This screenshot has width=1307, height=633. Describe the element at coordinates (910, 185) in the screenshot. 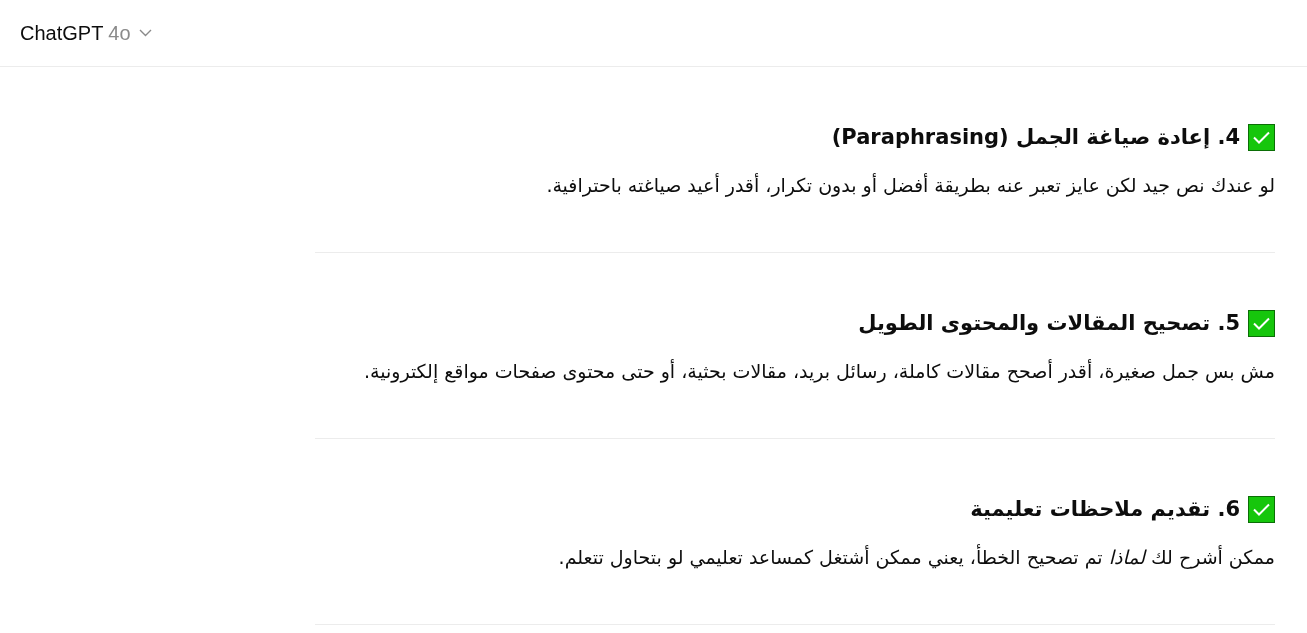

I see `section-paragraph: لو عندك نص جيد لكن عايز تعبر عنه بطريقة أفضل أو بدون تكرار، أقدر أعيد صياغته باحترافية.` at that location.